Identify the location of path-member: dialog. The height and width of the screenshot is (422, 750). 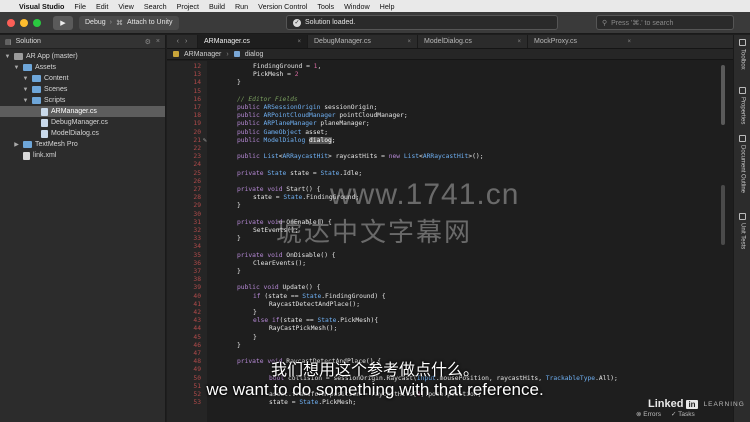
(254, 54).